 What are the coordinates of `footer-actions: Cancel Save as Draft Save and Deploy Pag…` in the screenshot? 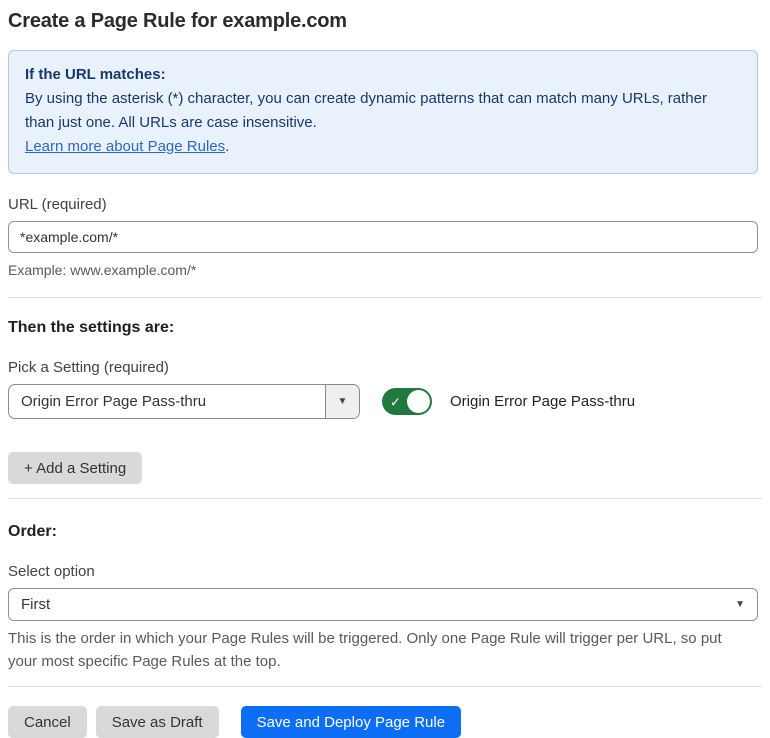 It's located at (385, 722).